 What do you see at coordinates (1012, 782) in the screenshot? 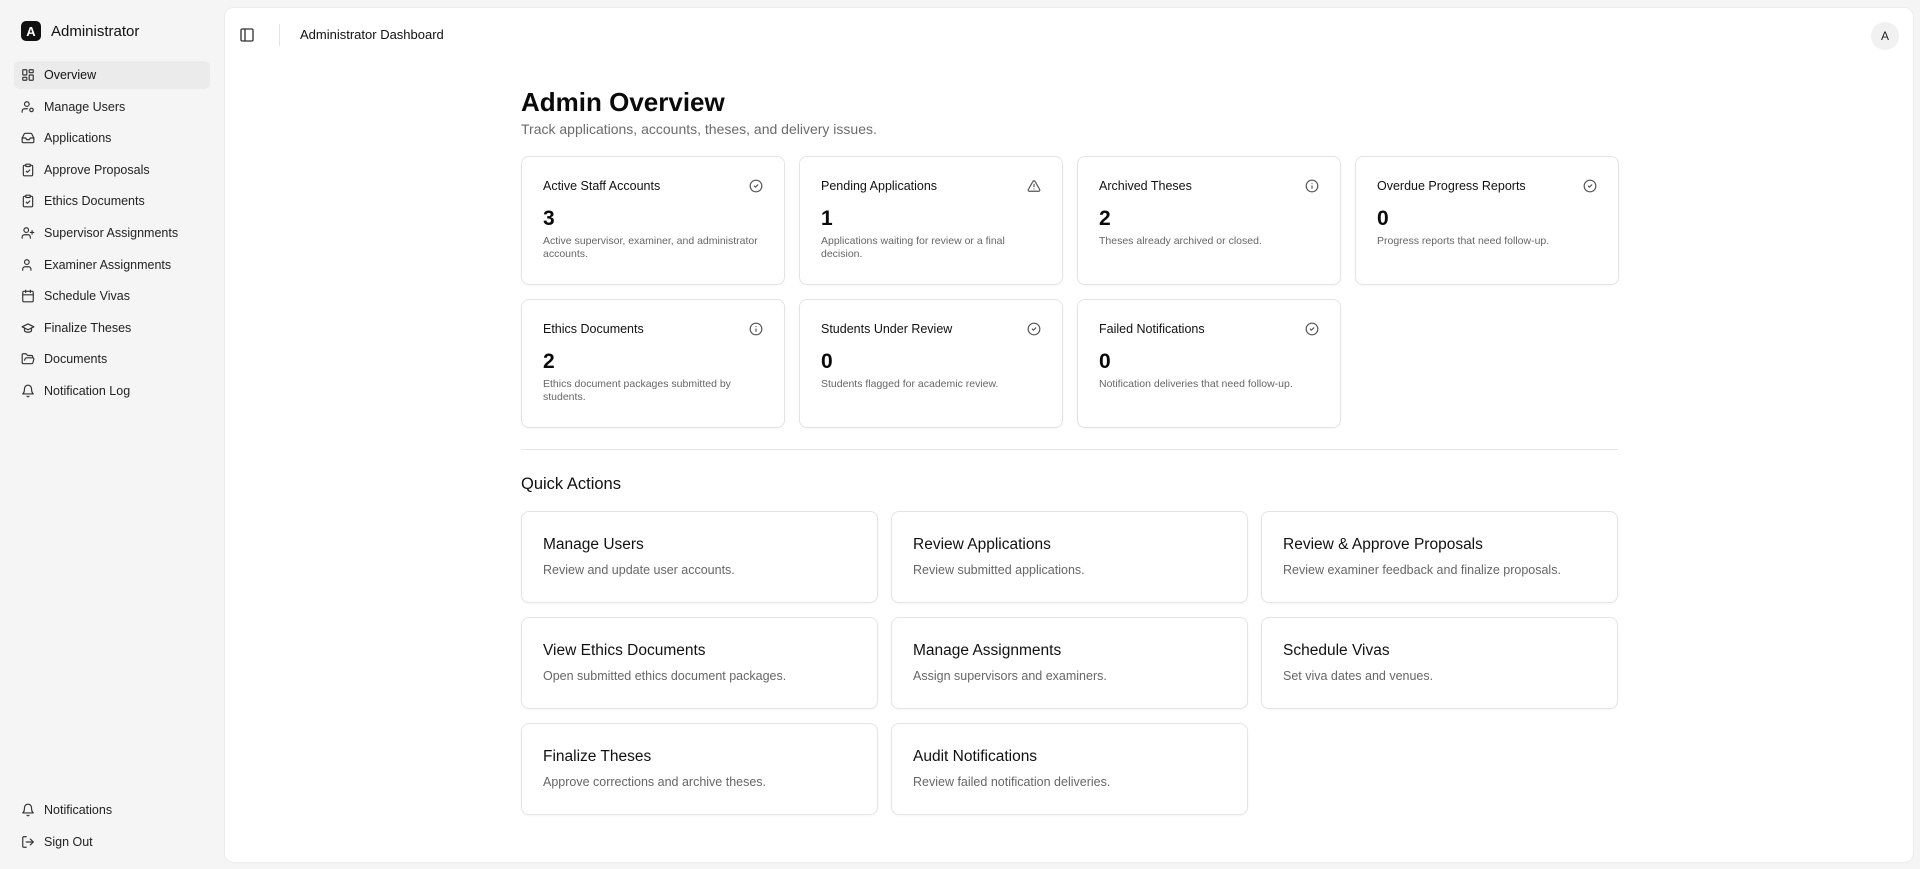
I see `quick-action-description: Review failed notification deliveries.` at bounding box center [1012, 782].